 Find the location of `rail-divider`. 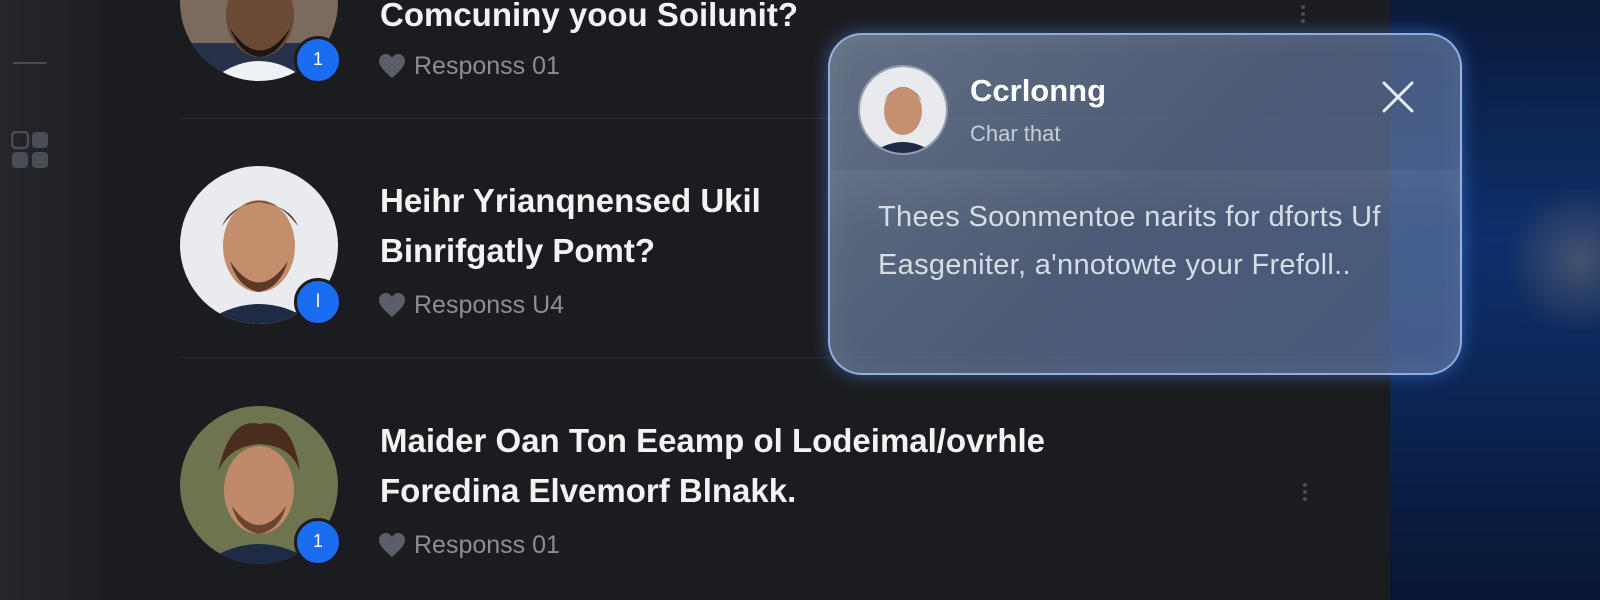

rail-divider is located at coordinates (30, 63).